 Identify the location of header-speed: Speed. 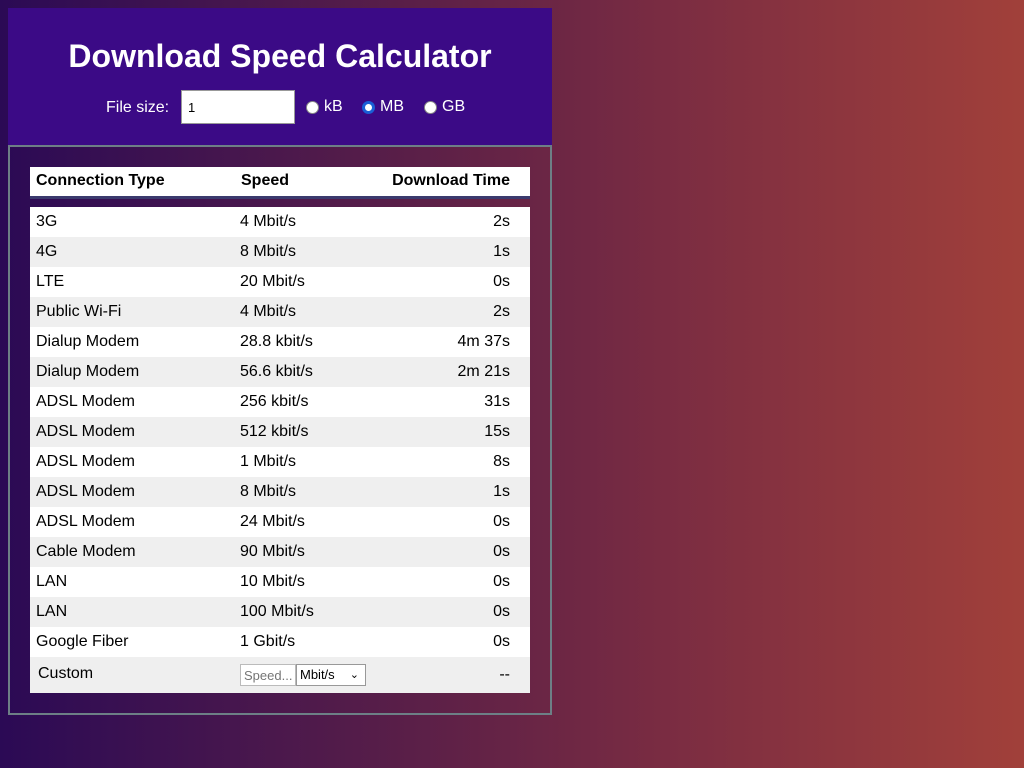
(265, 180).